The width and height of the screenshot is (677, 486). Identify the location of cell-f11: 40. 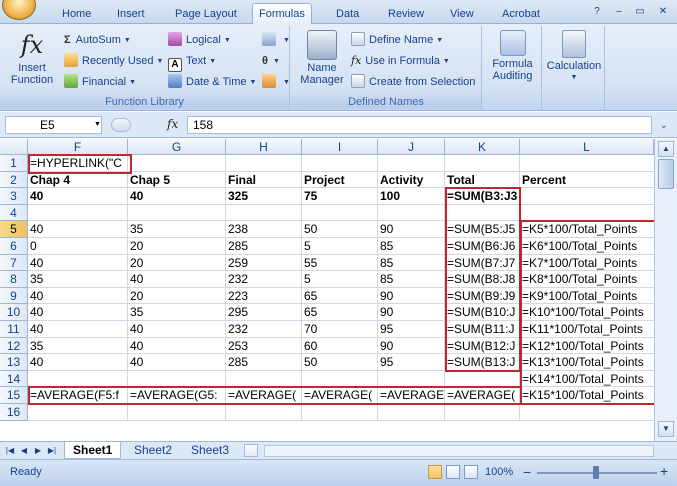
(78, 329).